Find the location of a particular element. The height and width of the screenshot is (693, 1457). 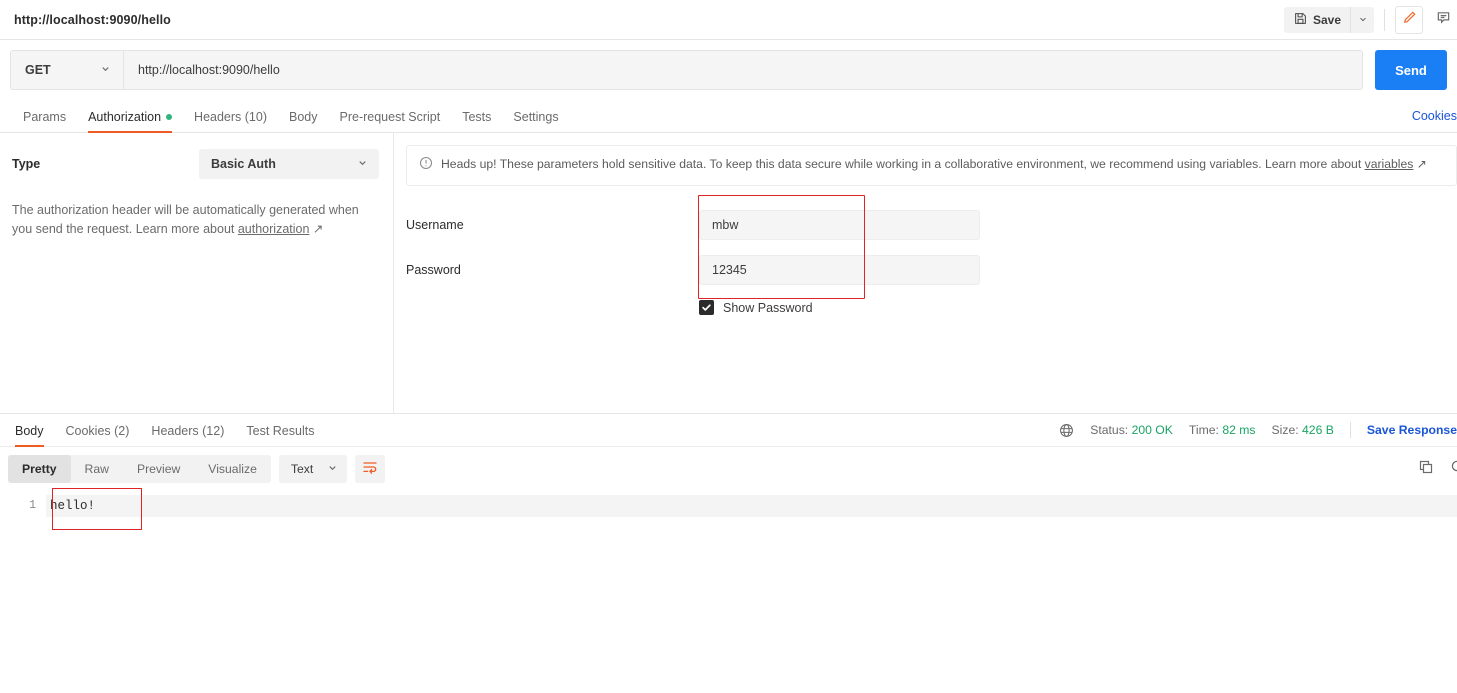

auth-type-value: Basic Auth is located at coordinates (243, 164).